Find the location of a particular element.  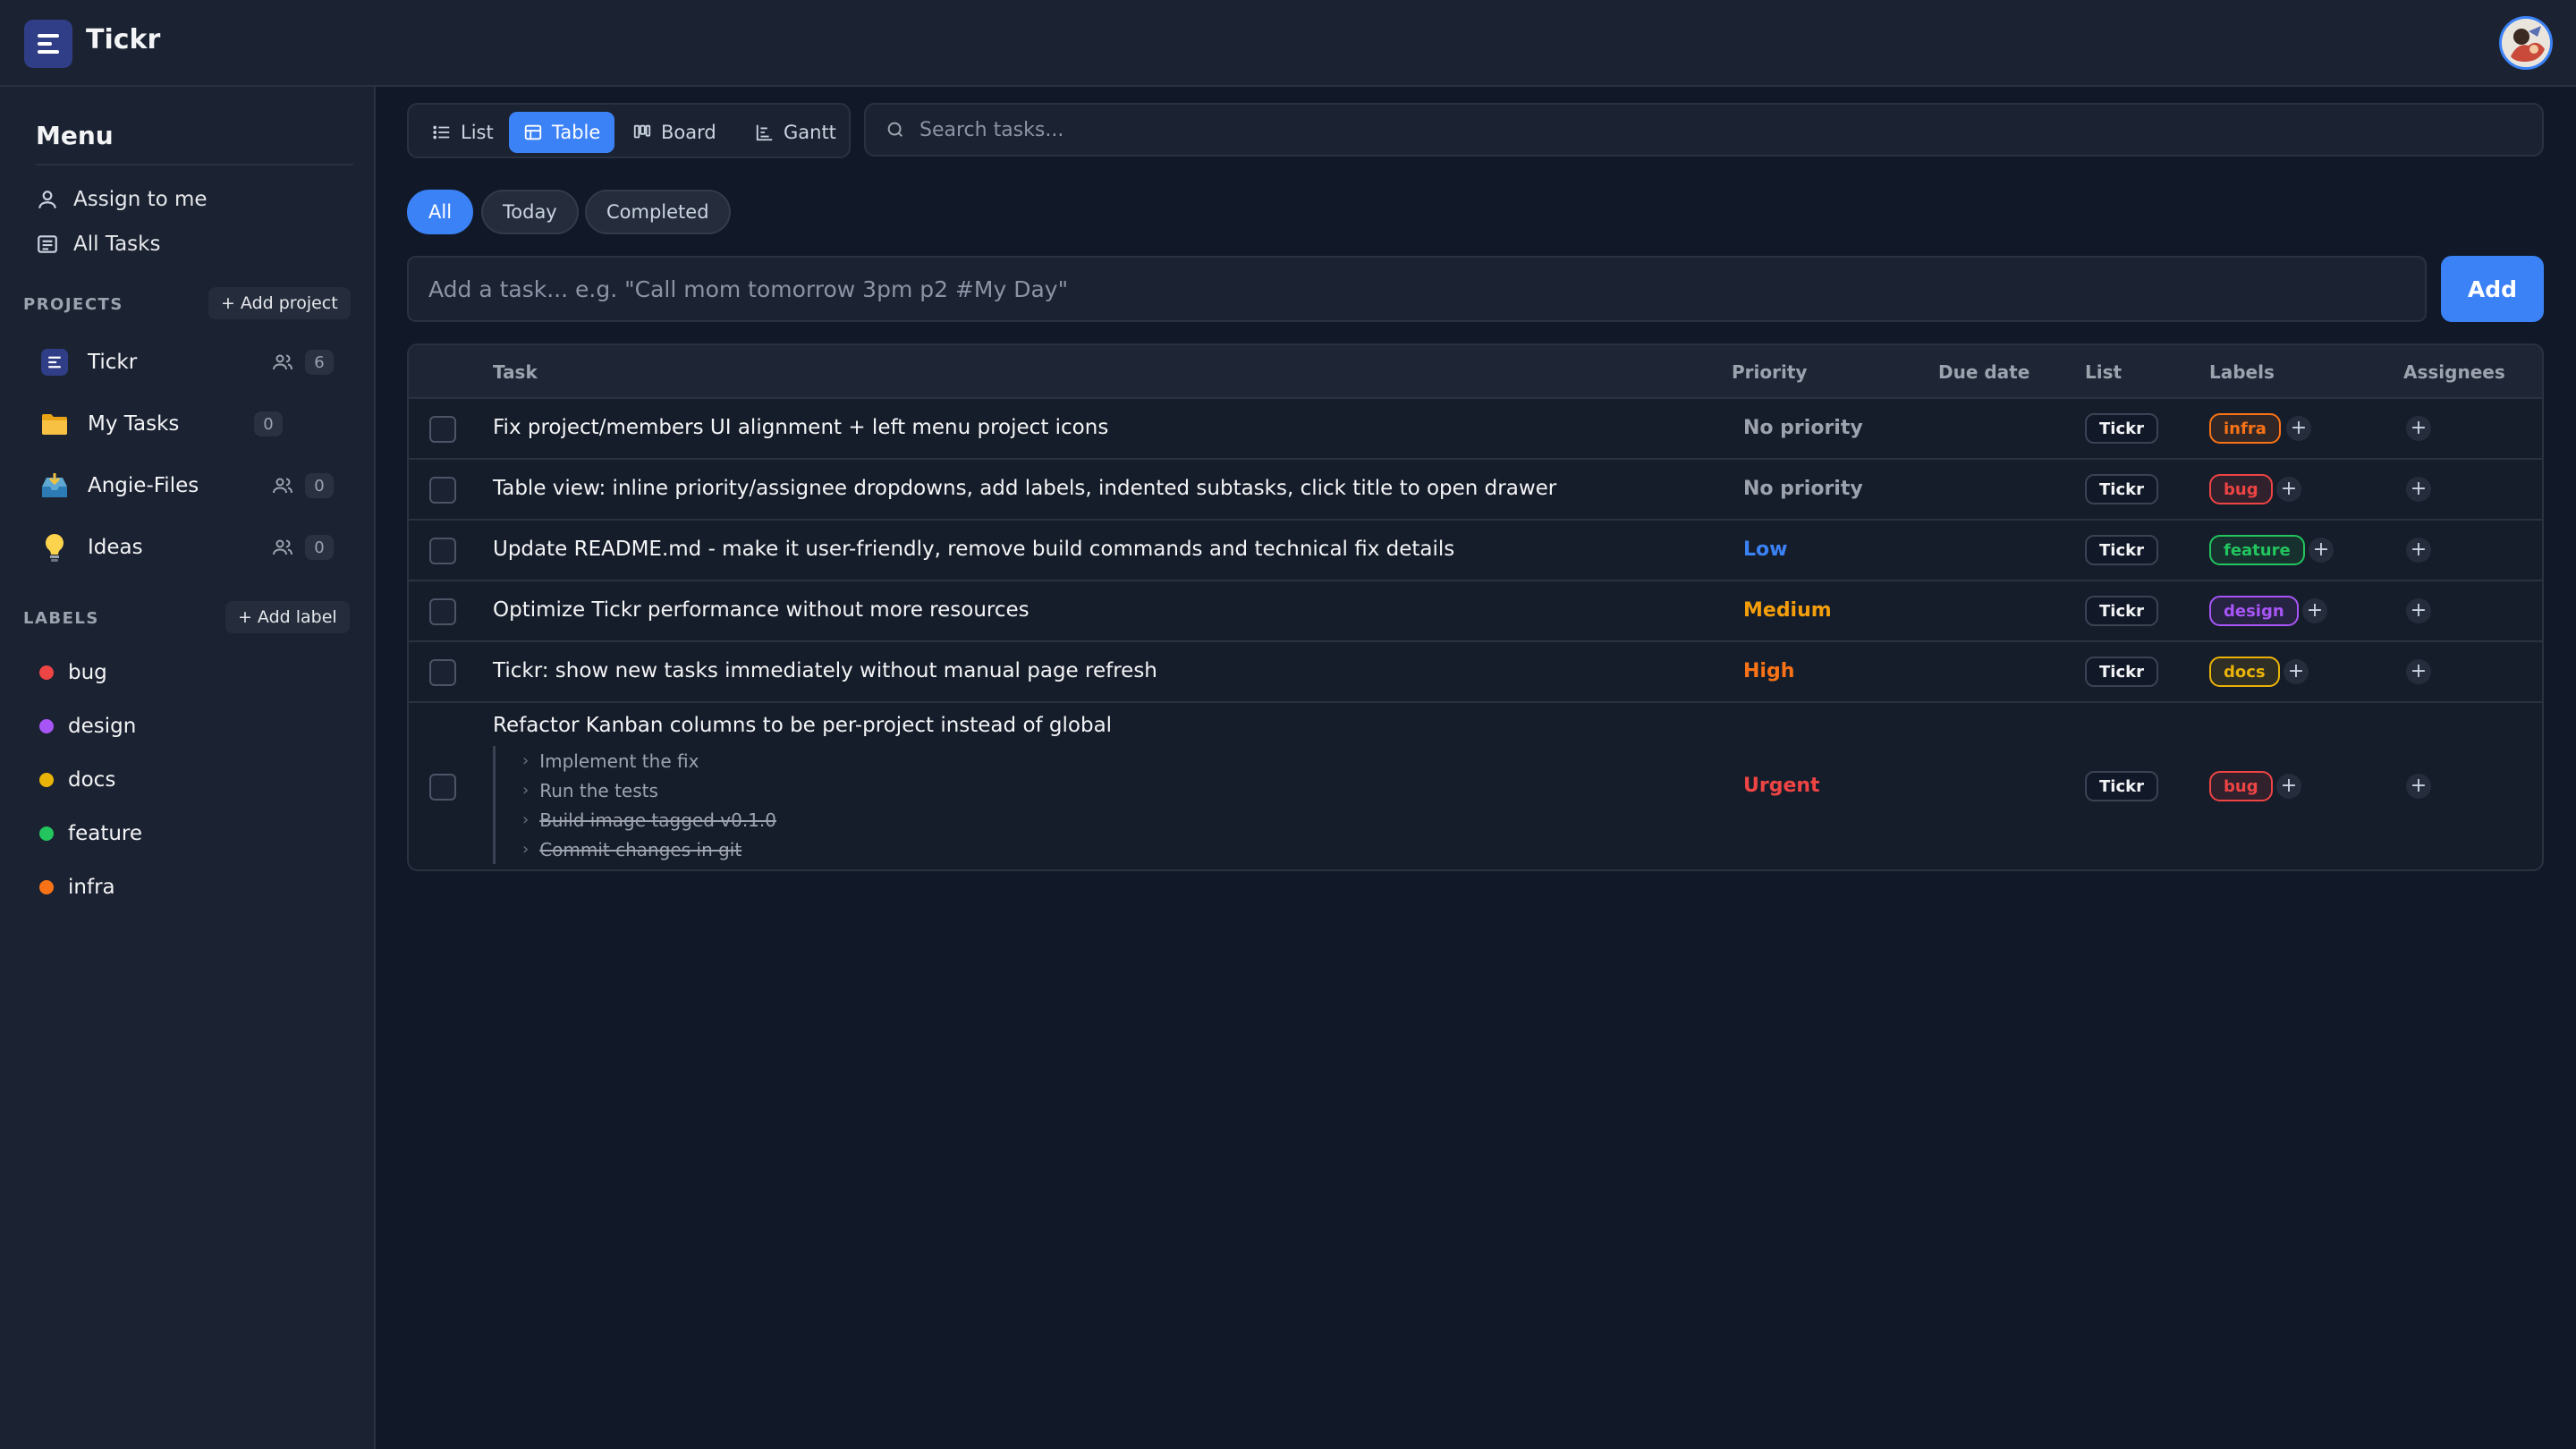

view-tab-gantt: Gantt is located at coordinates (796, 132).